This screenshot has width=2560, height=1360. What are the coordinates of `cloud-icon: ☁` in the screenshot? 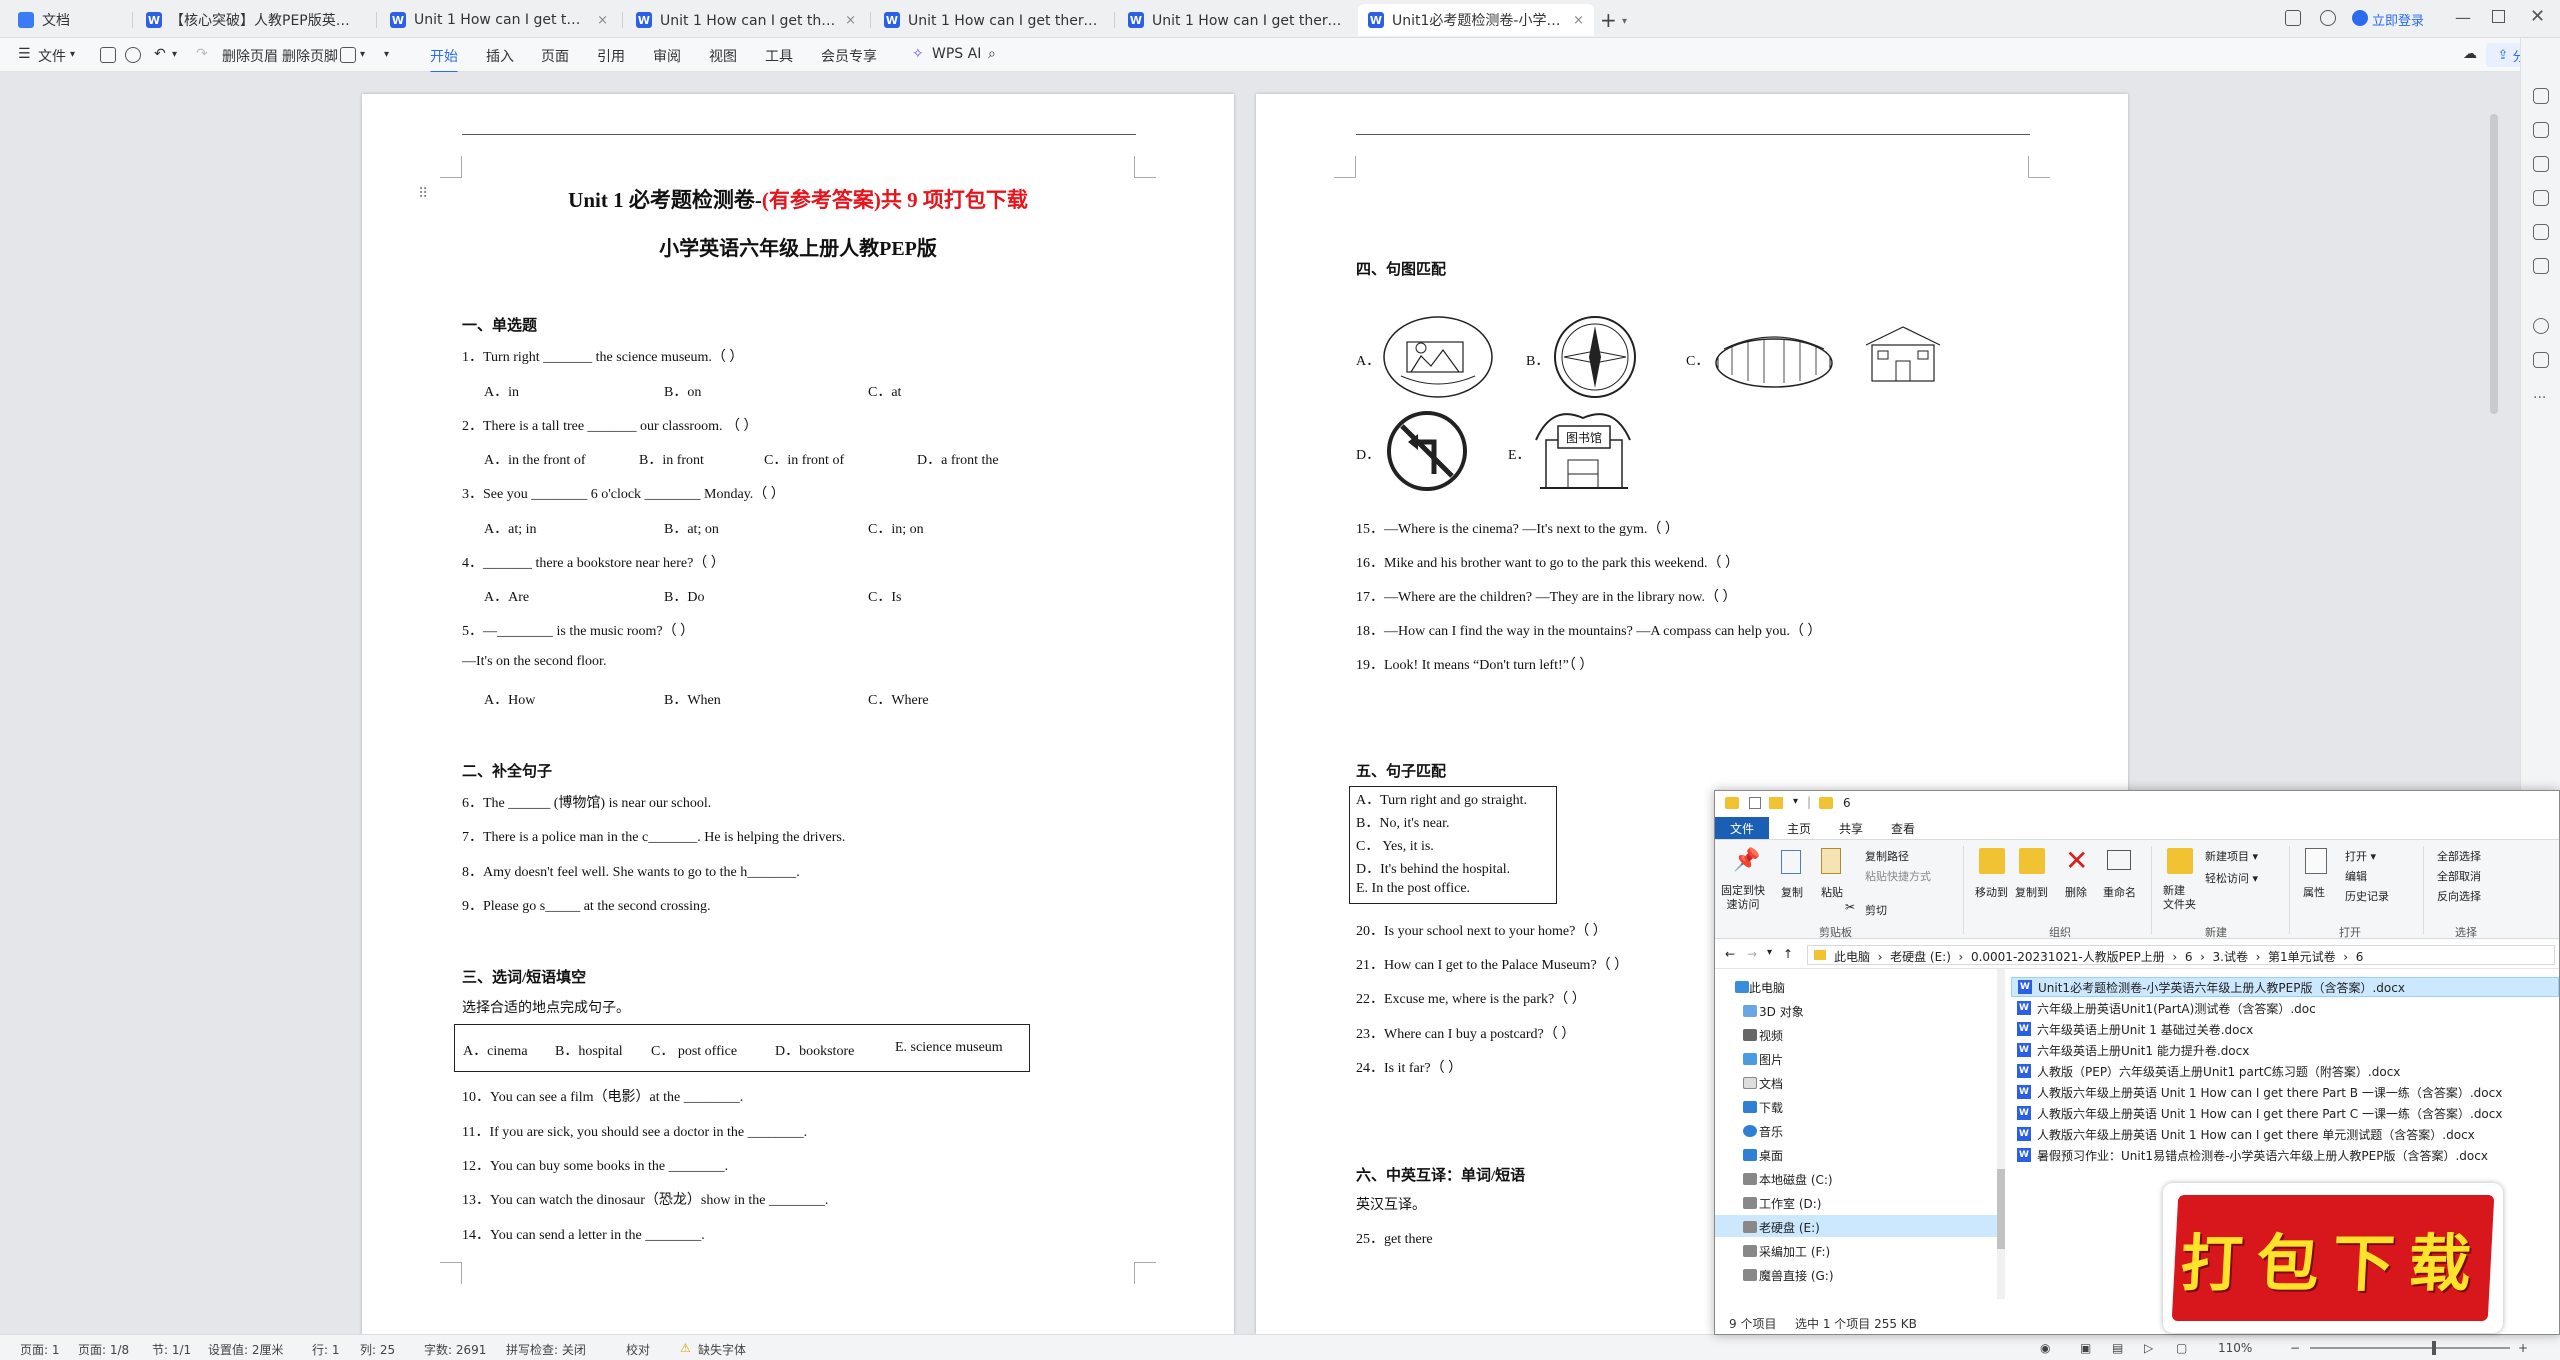 It's located at (2470, 54).